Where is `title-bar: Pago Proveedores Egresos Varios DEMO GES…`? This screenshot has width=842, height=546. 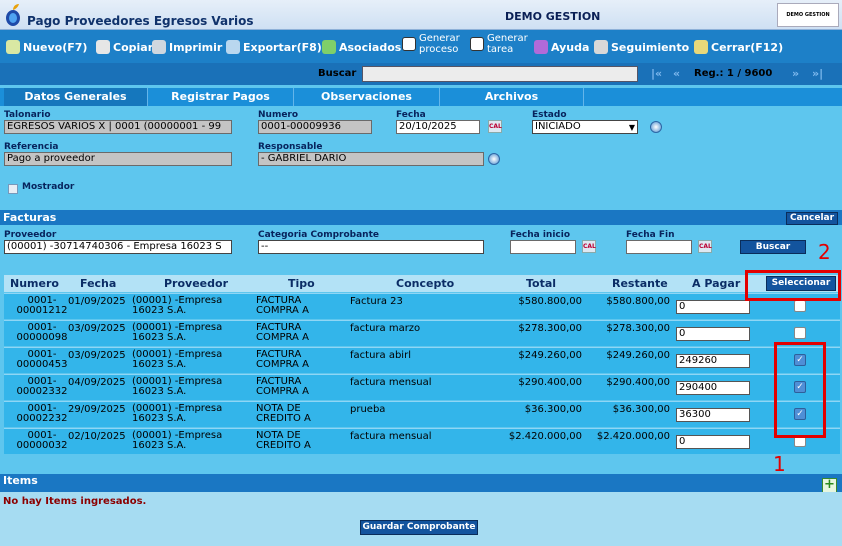 title-bar: Pago Proveedores Egresos Varios DEMO GES… is located at coordinates (421, 15).